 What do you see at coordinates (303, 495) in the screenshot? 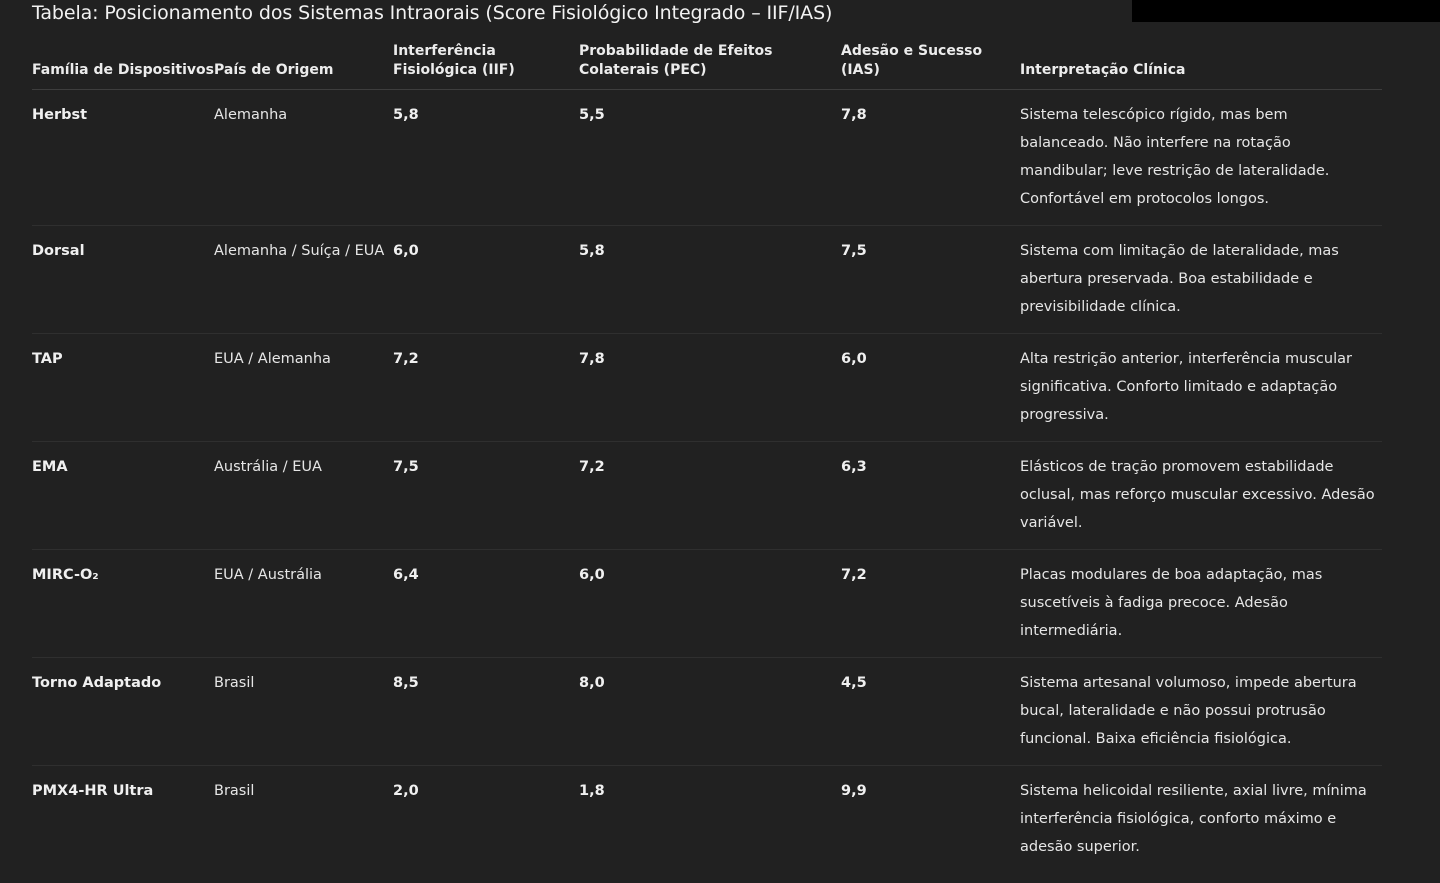
I see `cell-country: Austrália / EUA` at bounding box center [303, 495].